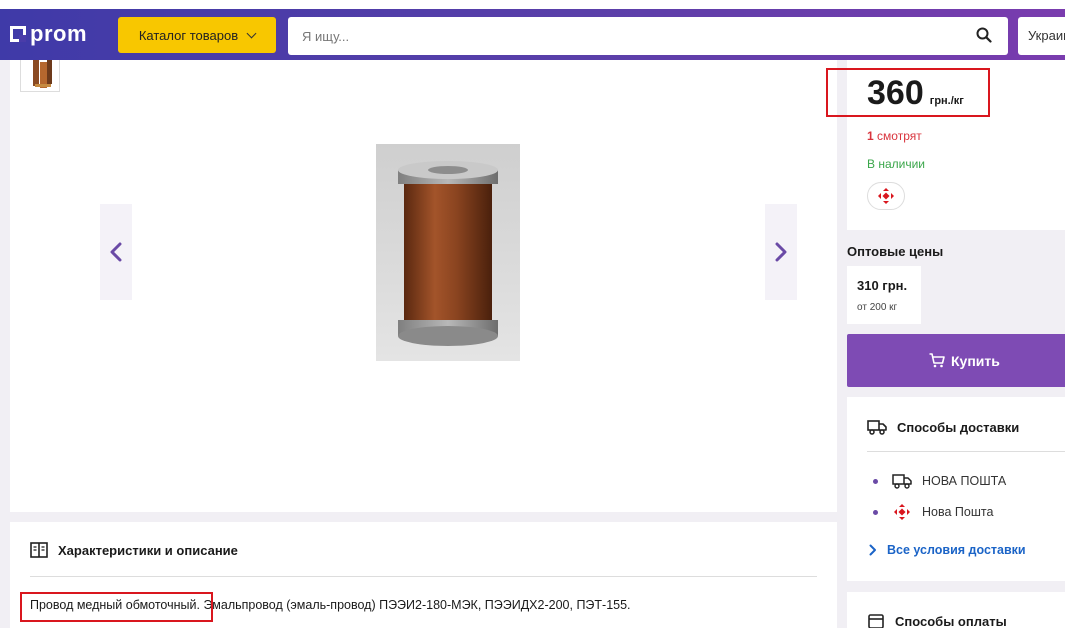 Image resolution: width=1065 pixels, height=628 pixels. What do you see at coordinates (877, 307) in the screenshot?
I see `wholesale-min-qty: от 200 кг` at bounding box center [877, 307].